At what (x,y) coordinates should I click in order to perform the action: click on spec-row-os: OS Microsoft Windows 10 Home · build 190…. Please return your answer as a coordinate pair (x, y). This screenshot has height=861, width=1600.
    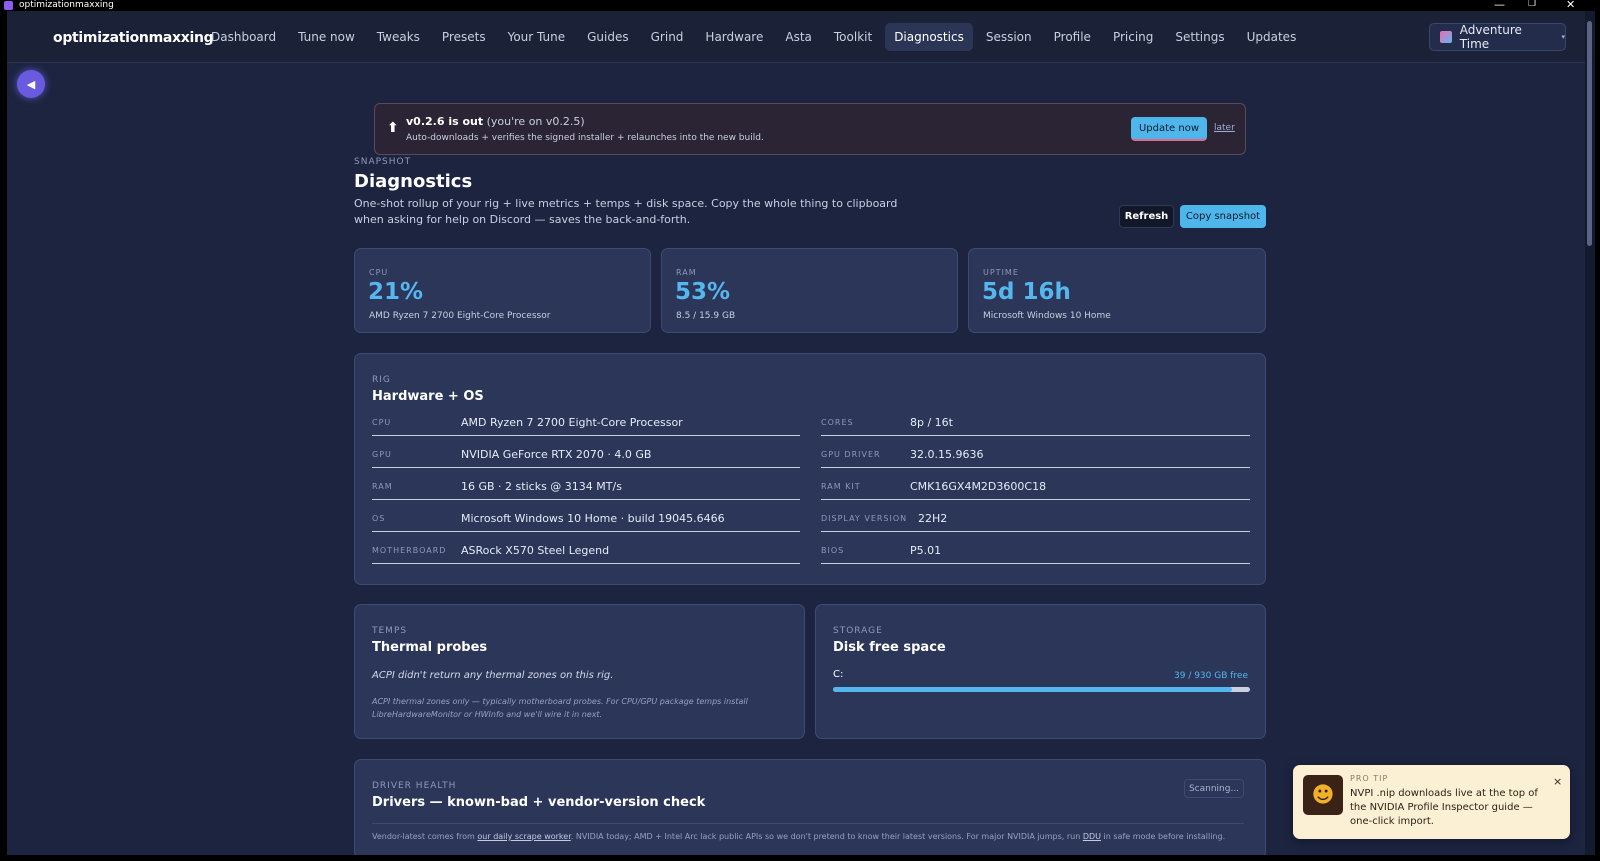
    Looking at the image, I should click on (586, 519).